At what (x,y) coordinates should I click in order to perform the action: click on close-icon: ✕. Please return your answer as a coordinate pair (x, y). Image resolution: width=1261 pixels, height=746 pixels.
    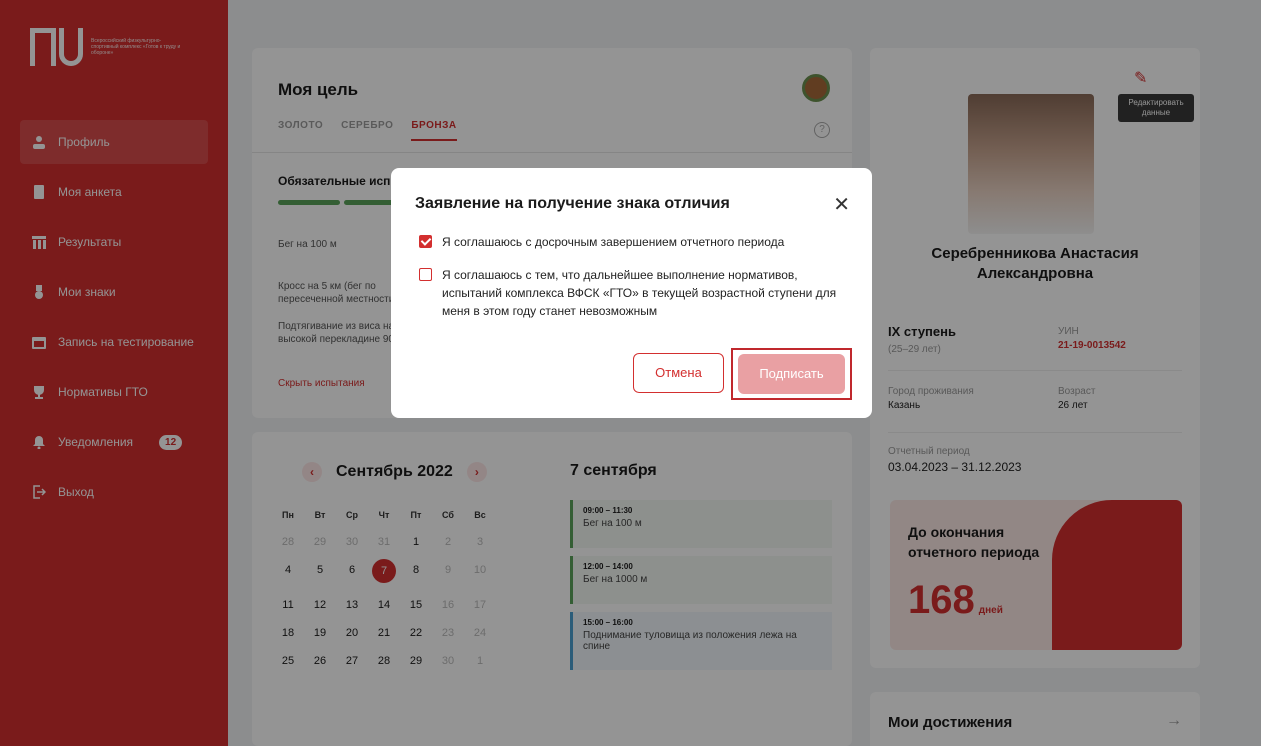
    Looking at the image, I should click on (841, 204).